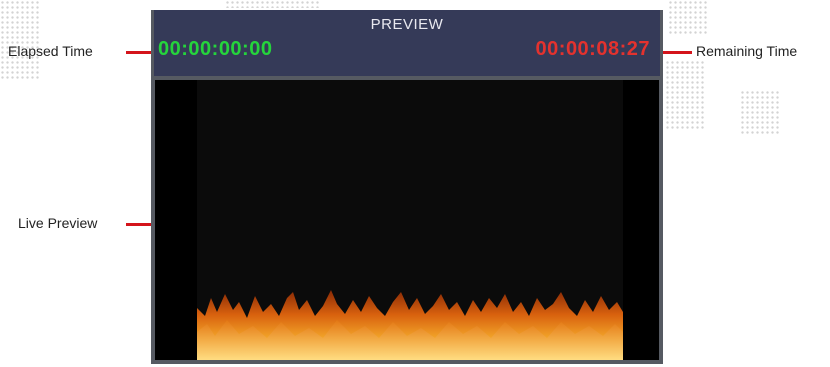 This screenshot has width=830, height=367. I want to click on remaining-timecode: 00:00:08:27, so click(592, 49).